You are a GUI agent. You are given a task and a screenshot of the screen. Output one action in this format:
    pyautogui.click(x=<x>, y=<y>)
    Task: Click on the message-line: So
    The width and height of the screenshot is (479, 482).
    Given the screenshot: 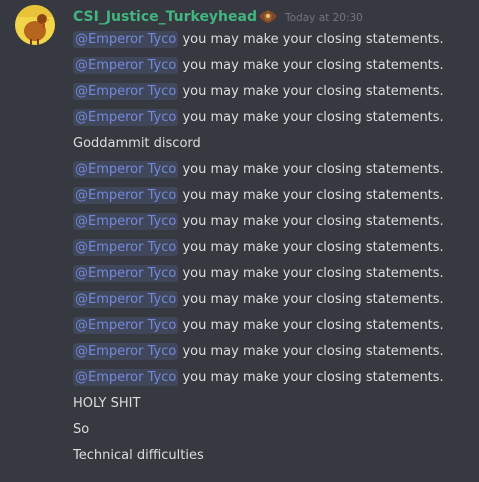 What is the action you would take?
    pyautogui.click(x=258, y=430)
    